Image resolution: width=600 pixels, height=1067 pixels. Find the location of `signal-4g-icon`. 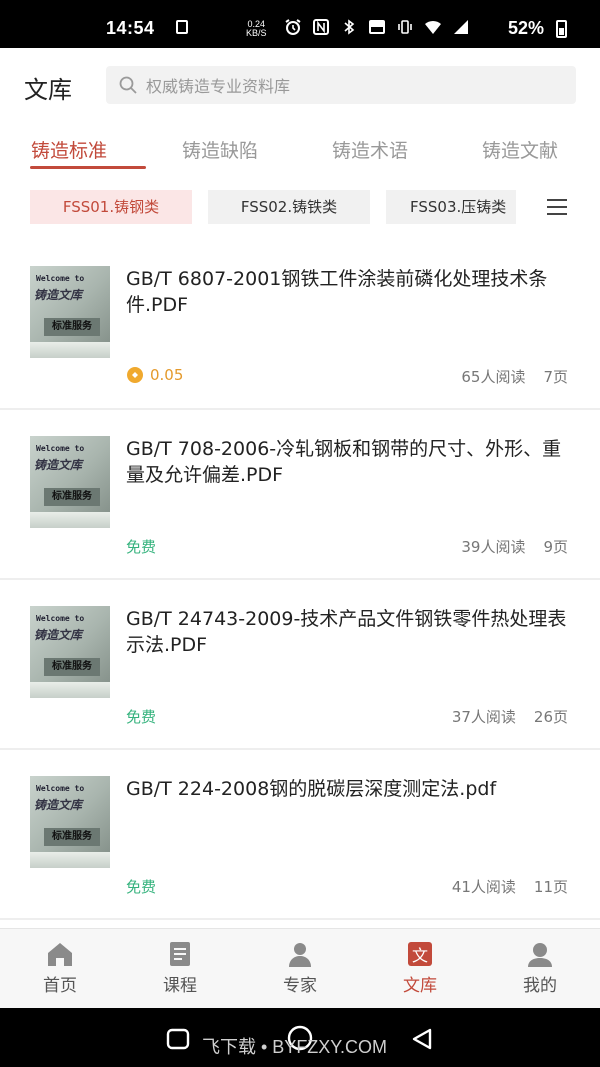

signal-4g-icon is located at coordinates (461, 27).